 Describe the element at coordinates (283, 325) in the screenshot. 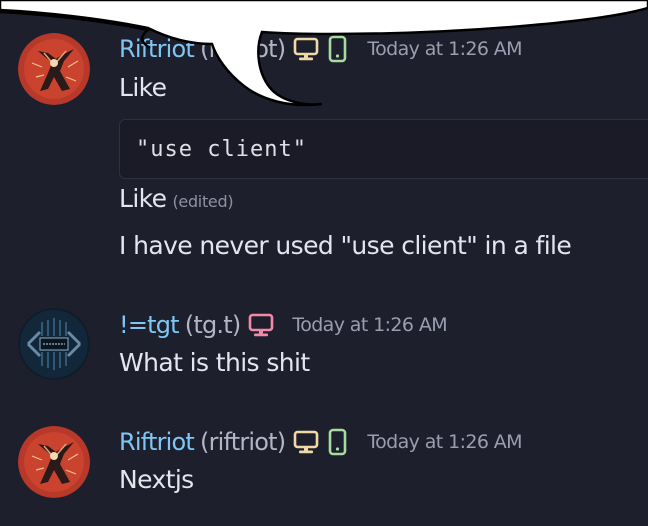

I see `message-header: !=tgt (tg.t) Today at 1:26 AM` at that location.